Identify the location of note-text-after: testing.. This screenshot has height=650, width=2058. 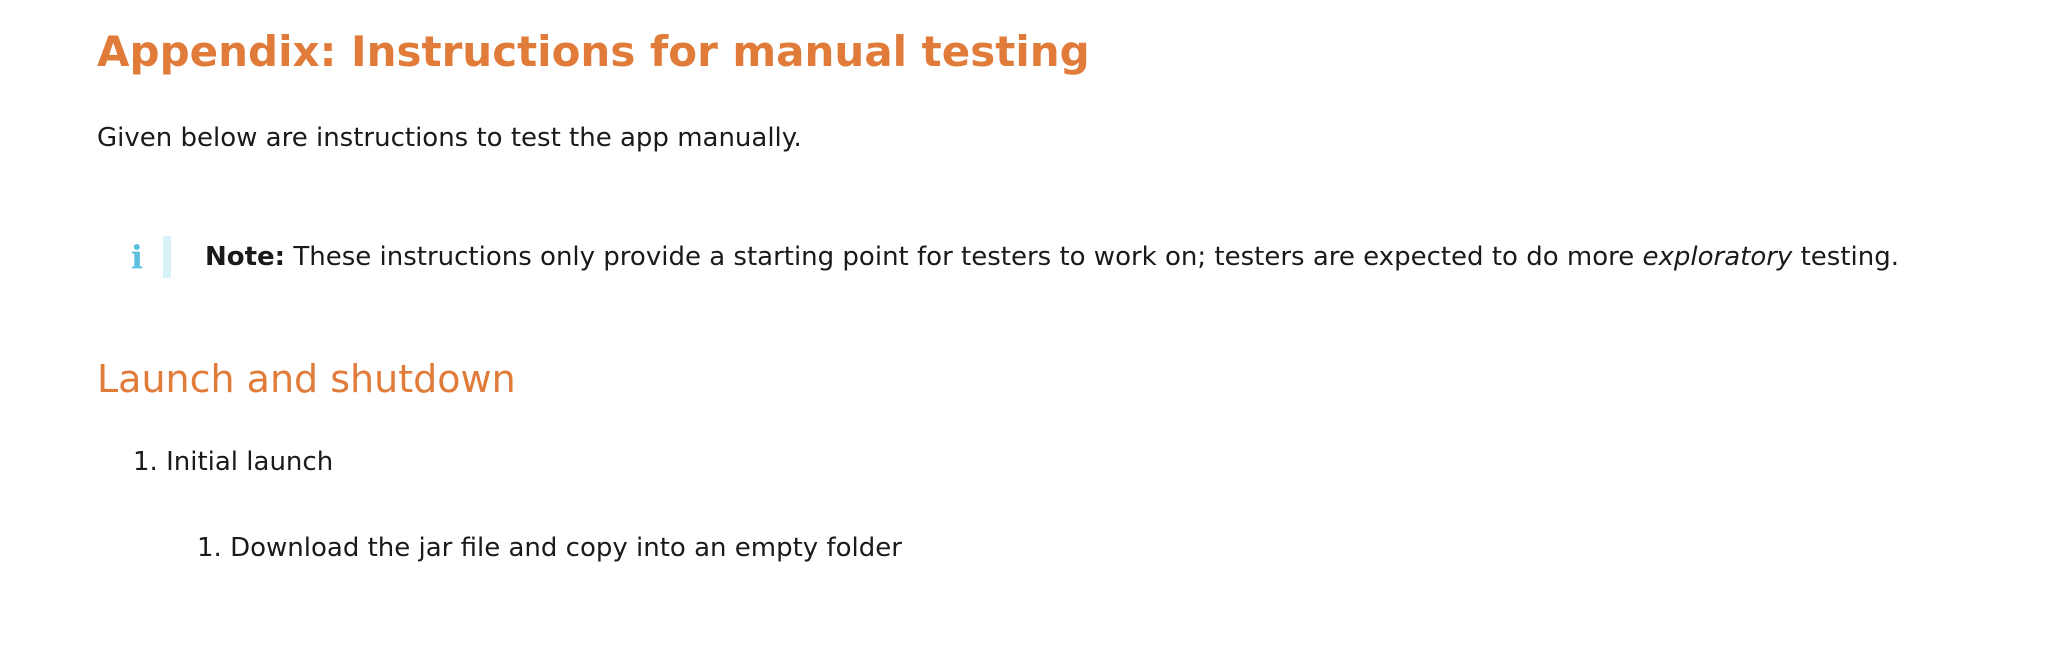
(1845, 257).